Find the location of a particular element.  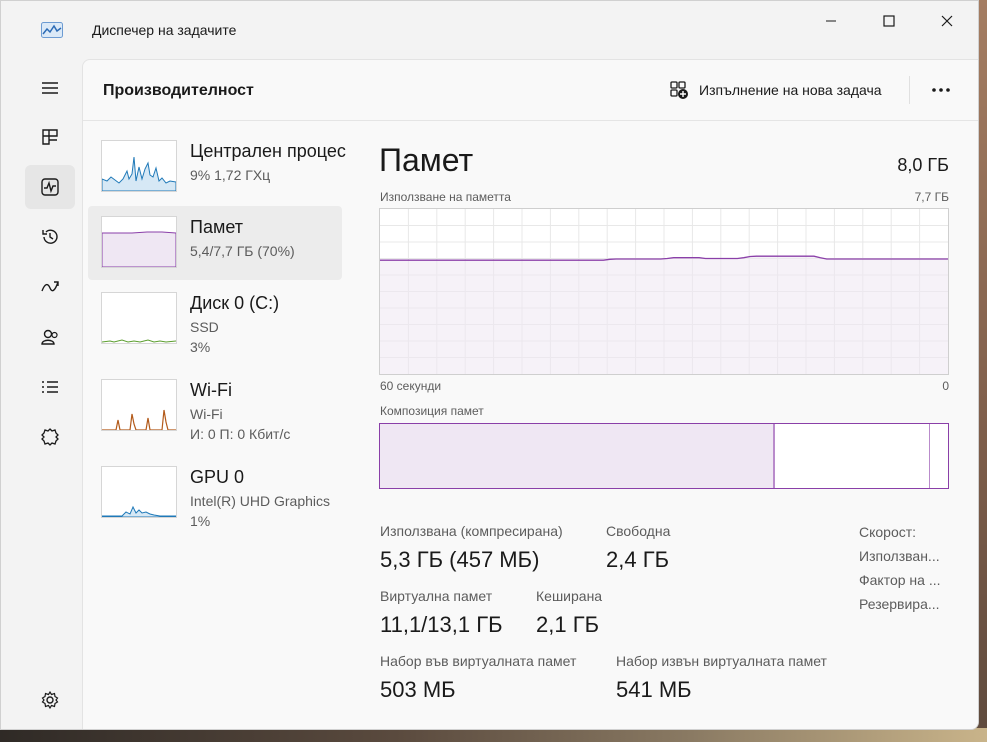

window-title: Диспечер на задачите is located at coordinates (164, 30).